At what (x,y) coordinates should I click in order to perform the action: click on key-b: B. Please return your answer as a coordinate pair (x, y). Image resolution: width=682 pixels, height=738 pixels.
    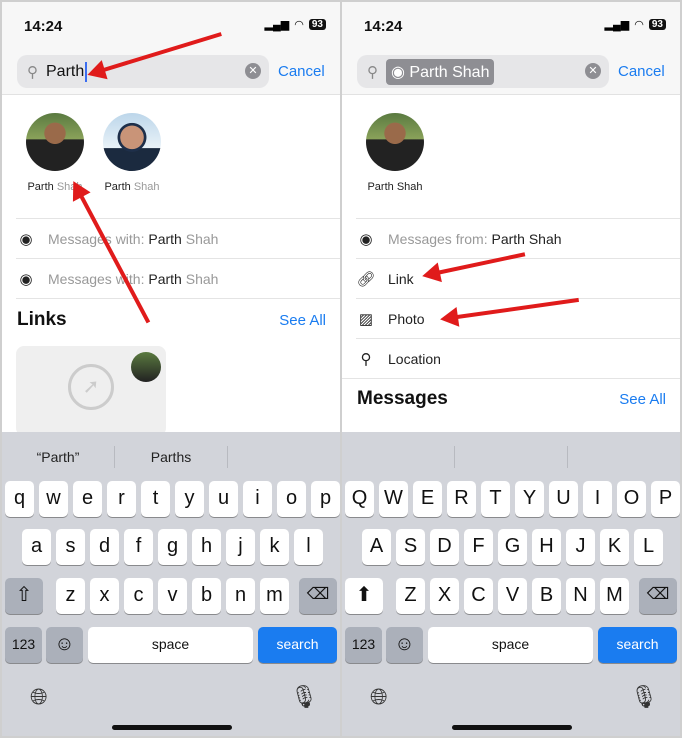
    Looking at the image, I should click on (546, 596).